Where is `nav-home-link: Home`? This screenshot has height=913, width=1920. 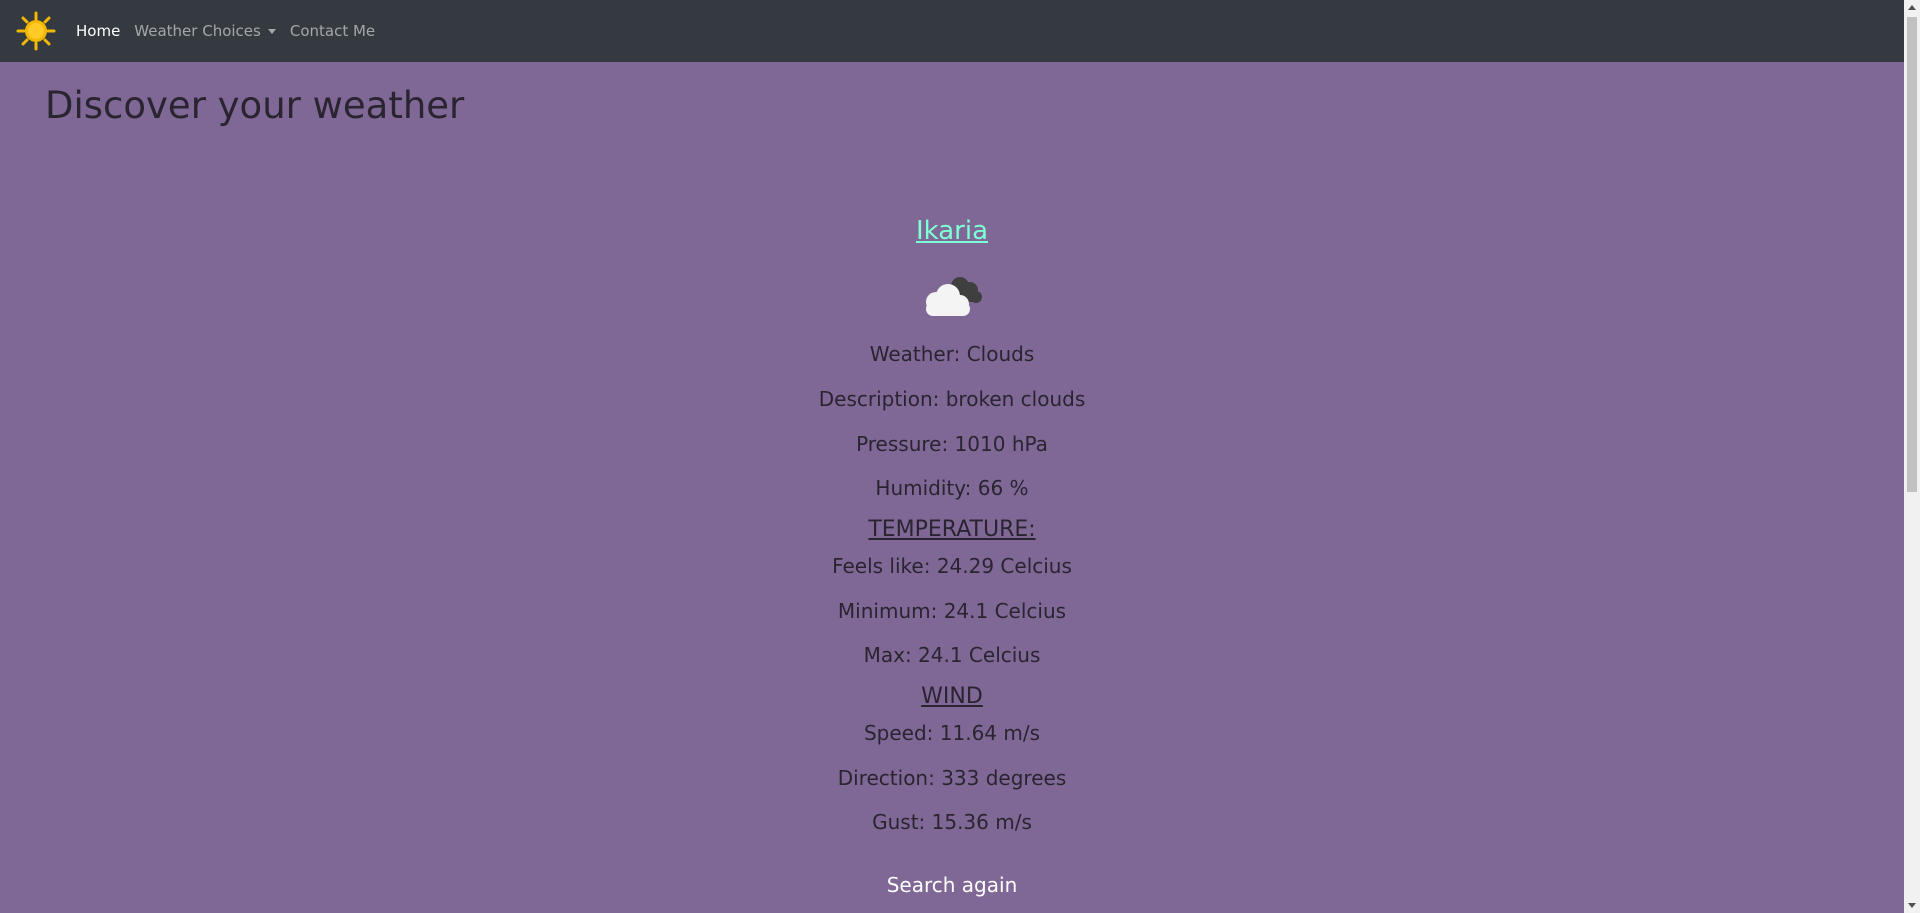
nav-home-link: Home is located at coordinates (98, 31).